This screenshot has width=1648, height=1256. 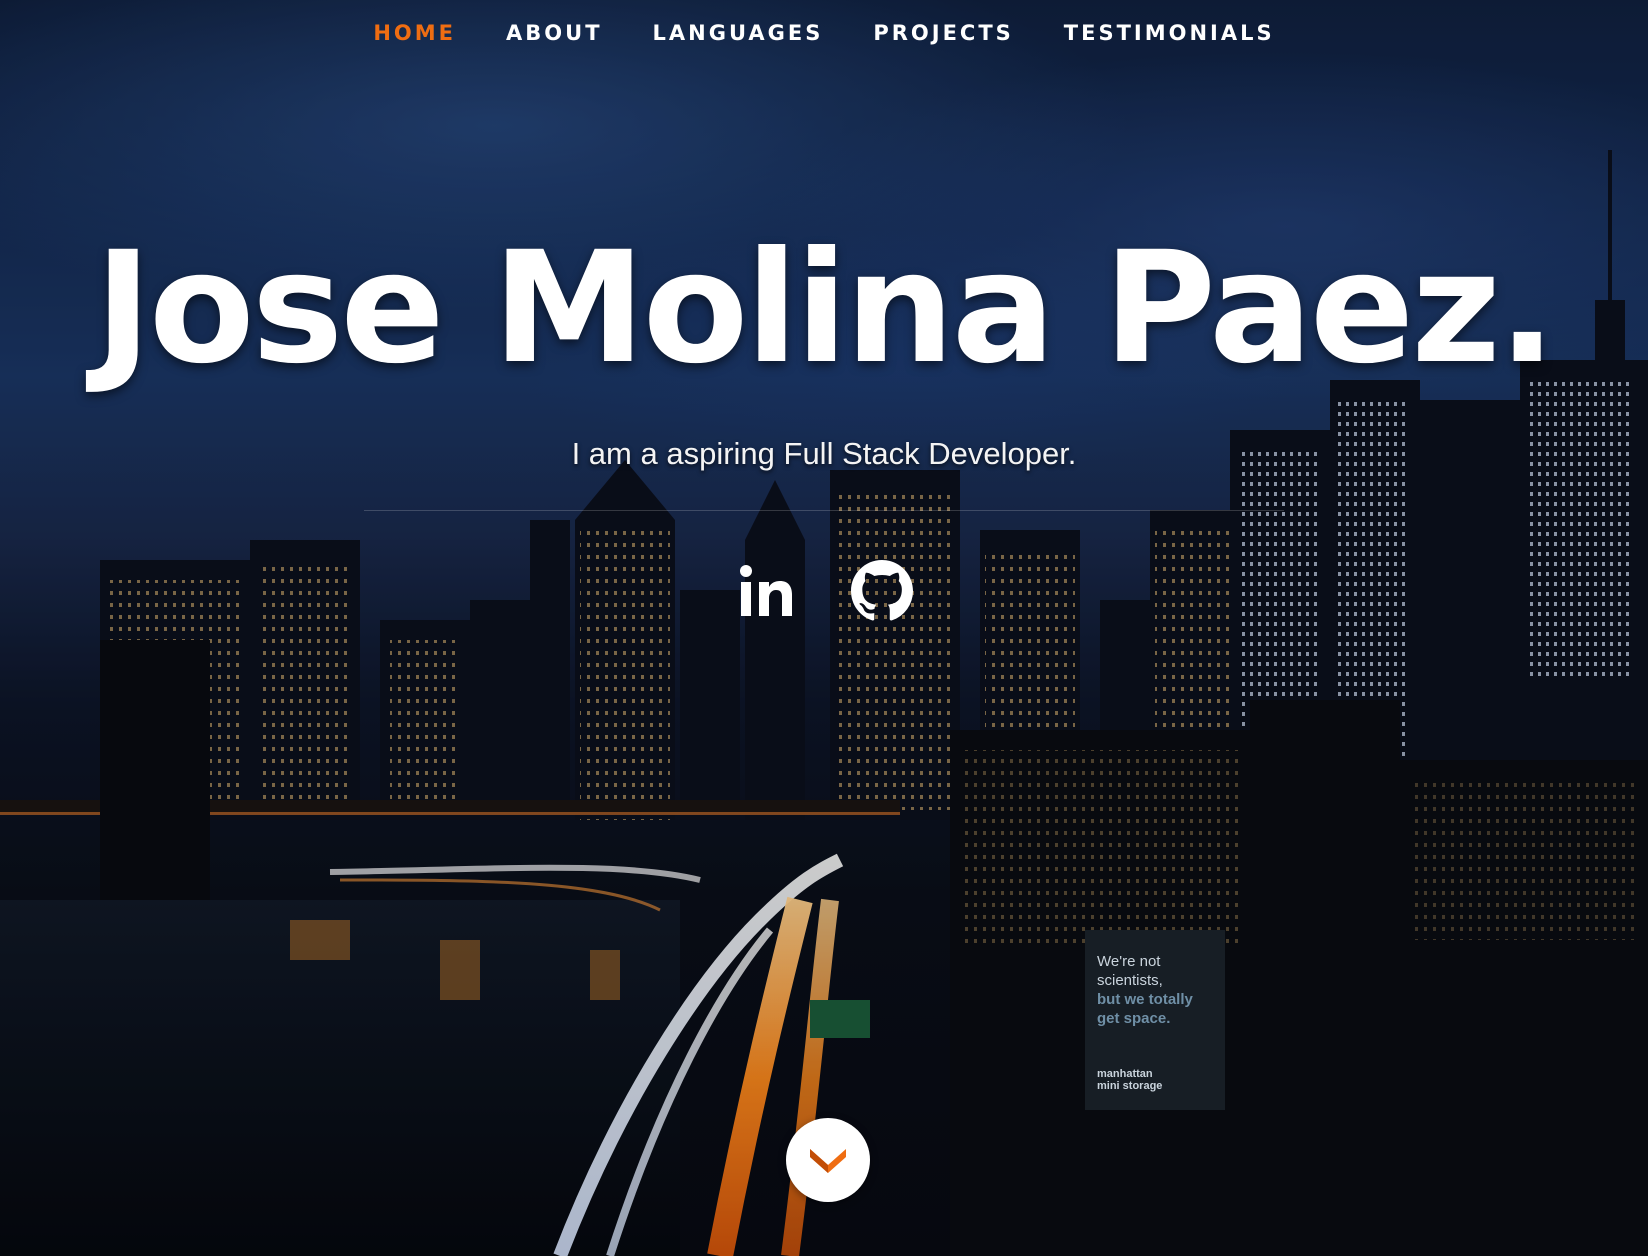 I want to click on github-link, so click(x=882, y=591).